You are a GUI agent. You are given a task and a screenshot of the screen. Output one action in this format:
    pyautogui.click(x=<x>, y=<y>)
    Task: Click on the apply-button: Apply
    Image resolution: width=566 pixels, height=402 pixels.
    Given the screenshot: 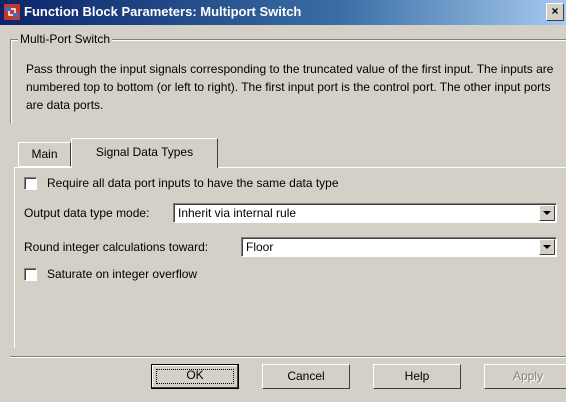 What is the action you would take?
    pyautogui.click(x=525, y=376)
    